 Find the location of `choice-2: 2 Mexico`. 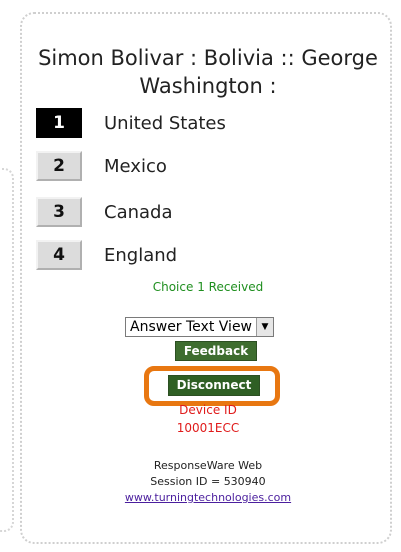

choice-2: 2 Mexico is located at coordinates (101, 166).